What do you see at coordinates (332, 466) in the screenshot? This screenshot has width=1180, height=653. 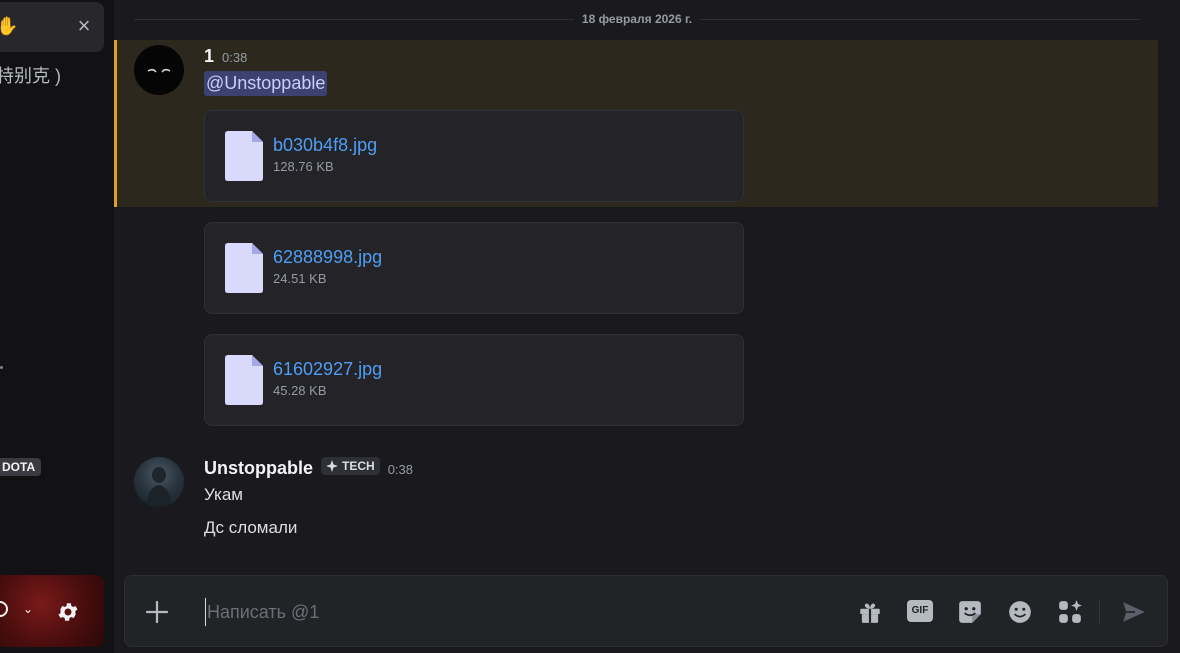 I see `tech-tag-icon` at bounding box center [332, 466].